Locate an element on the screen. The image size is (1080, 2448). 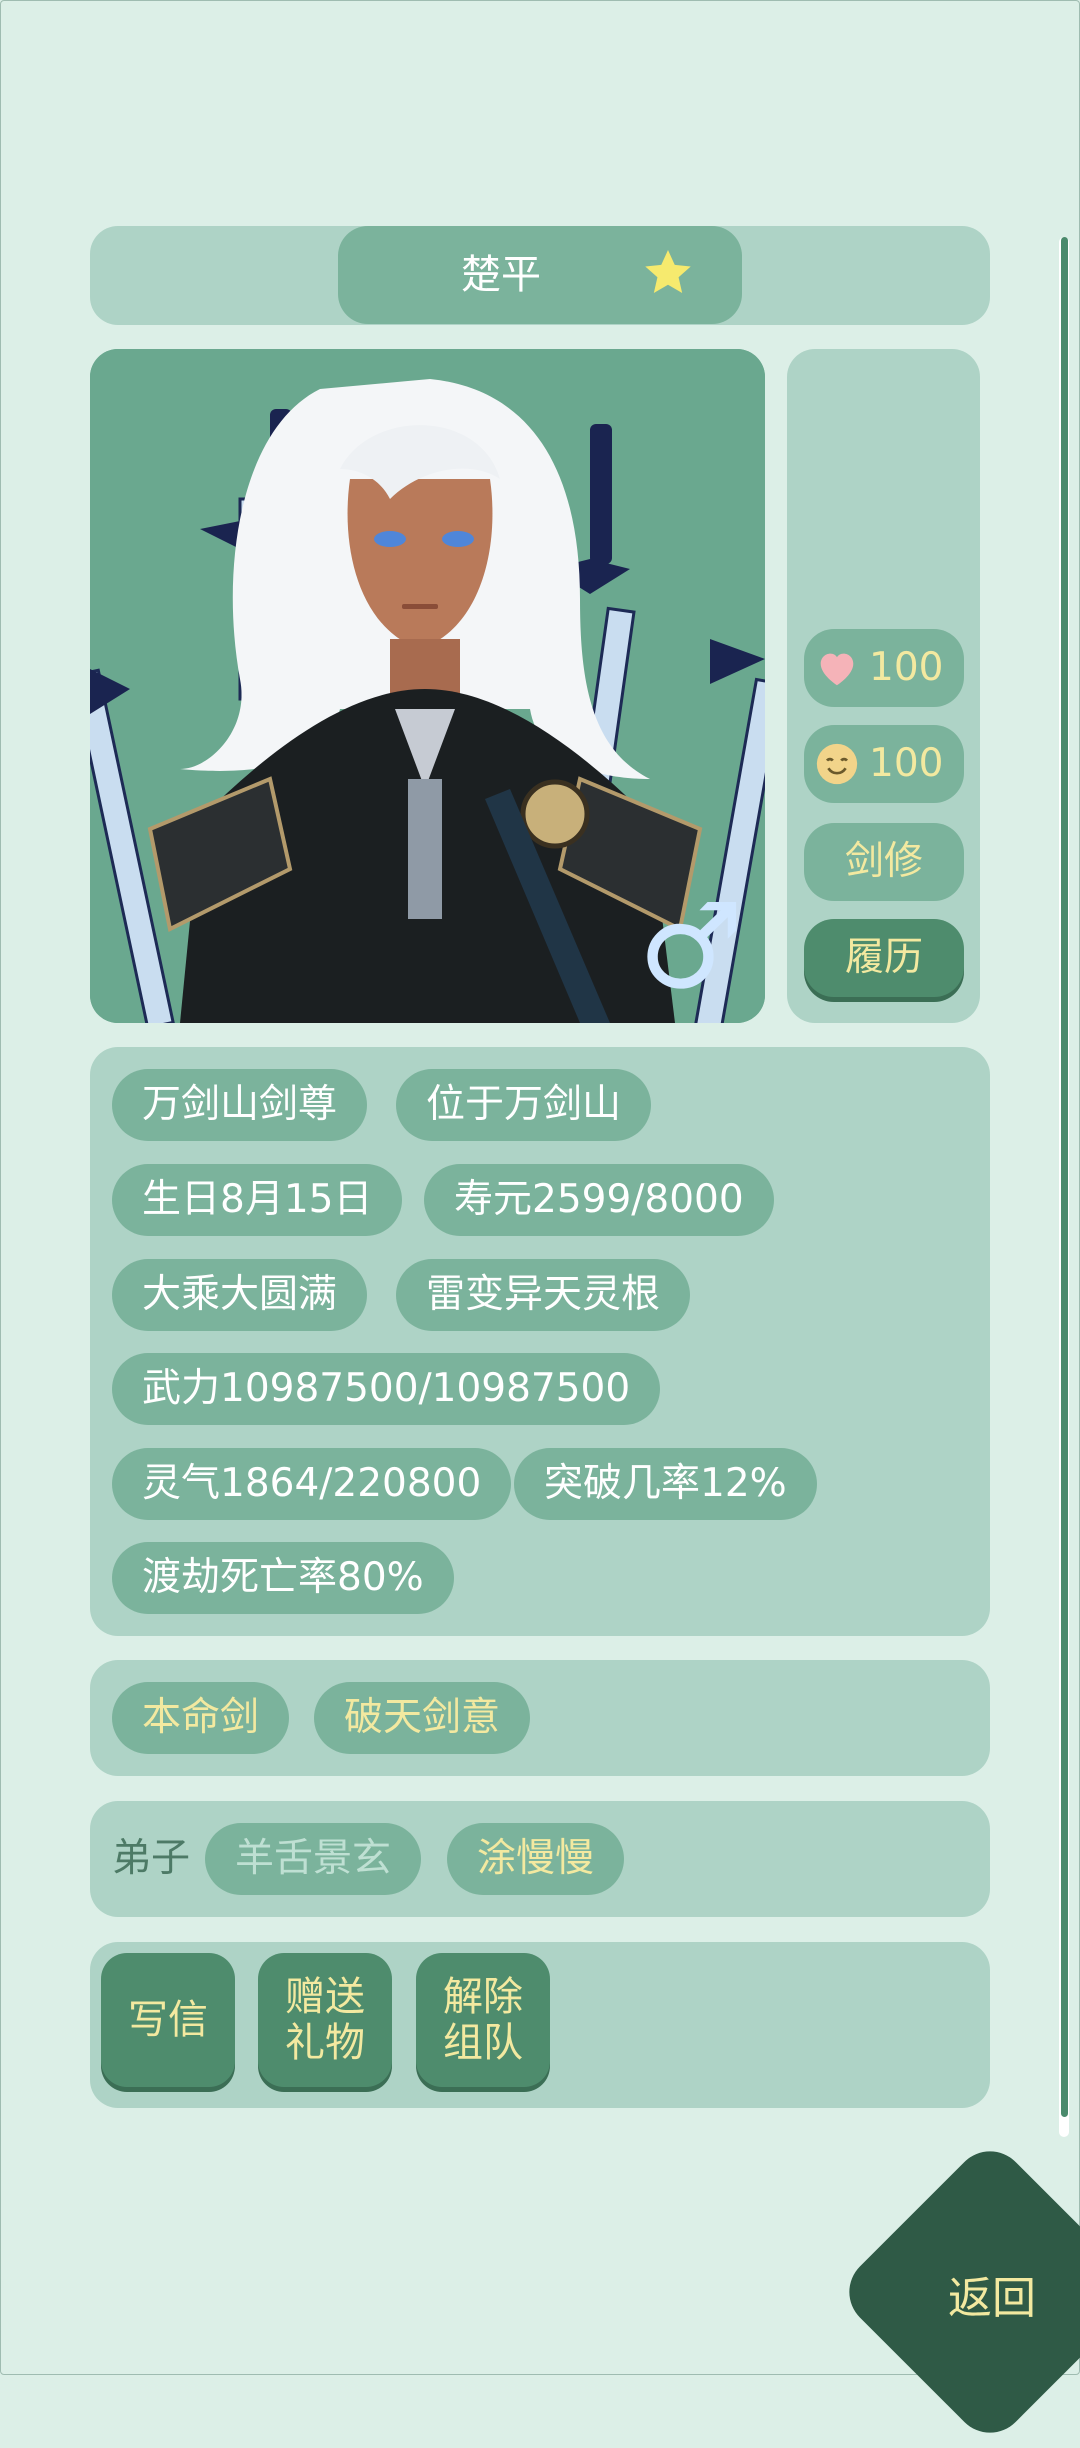
heart-icon is located at coordinates (837, 669).